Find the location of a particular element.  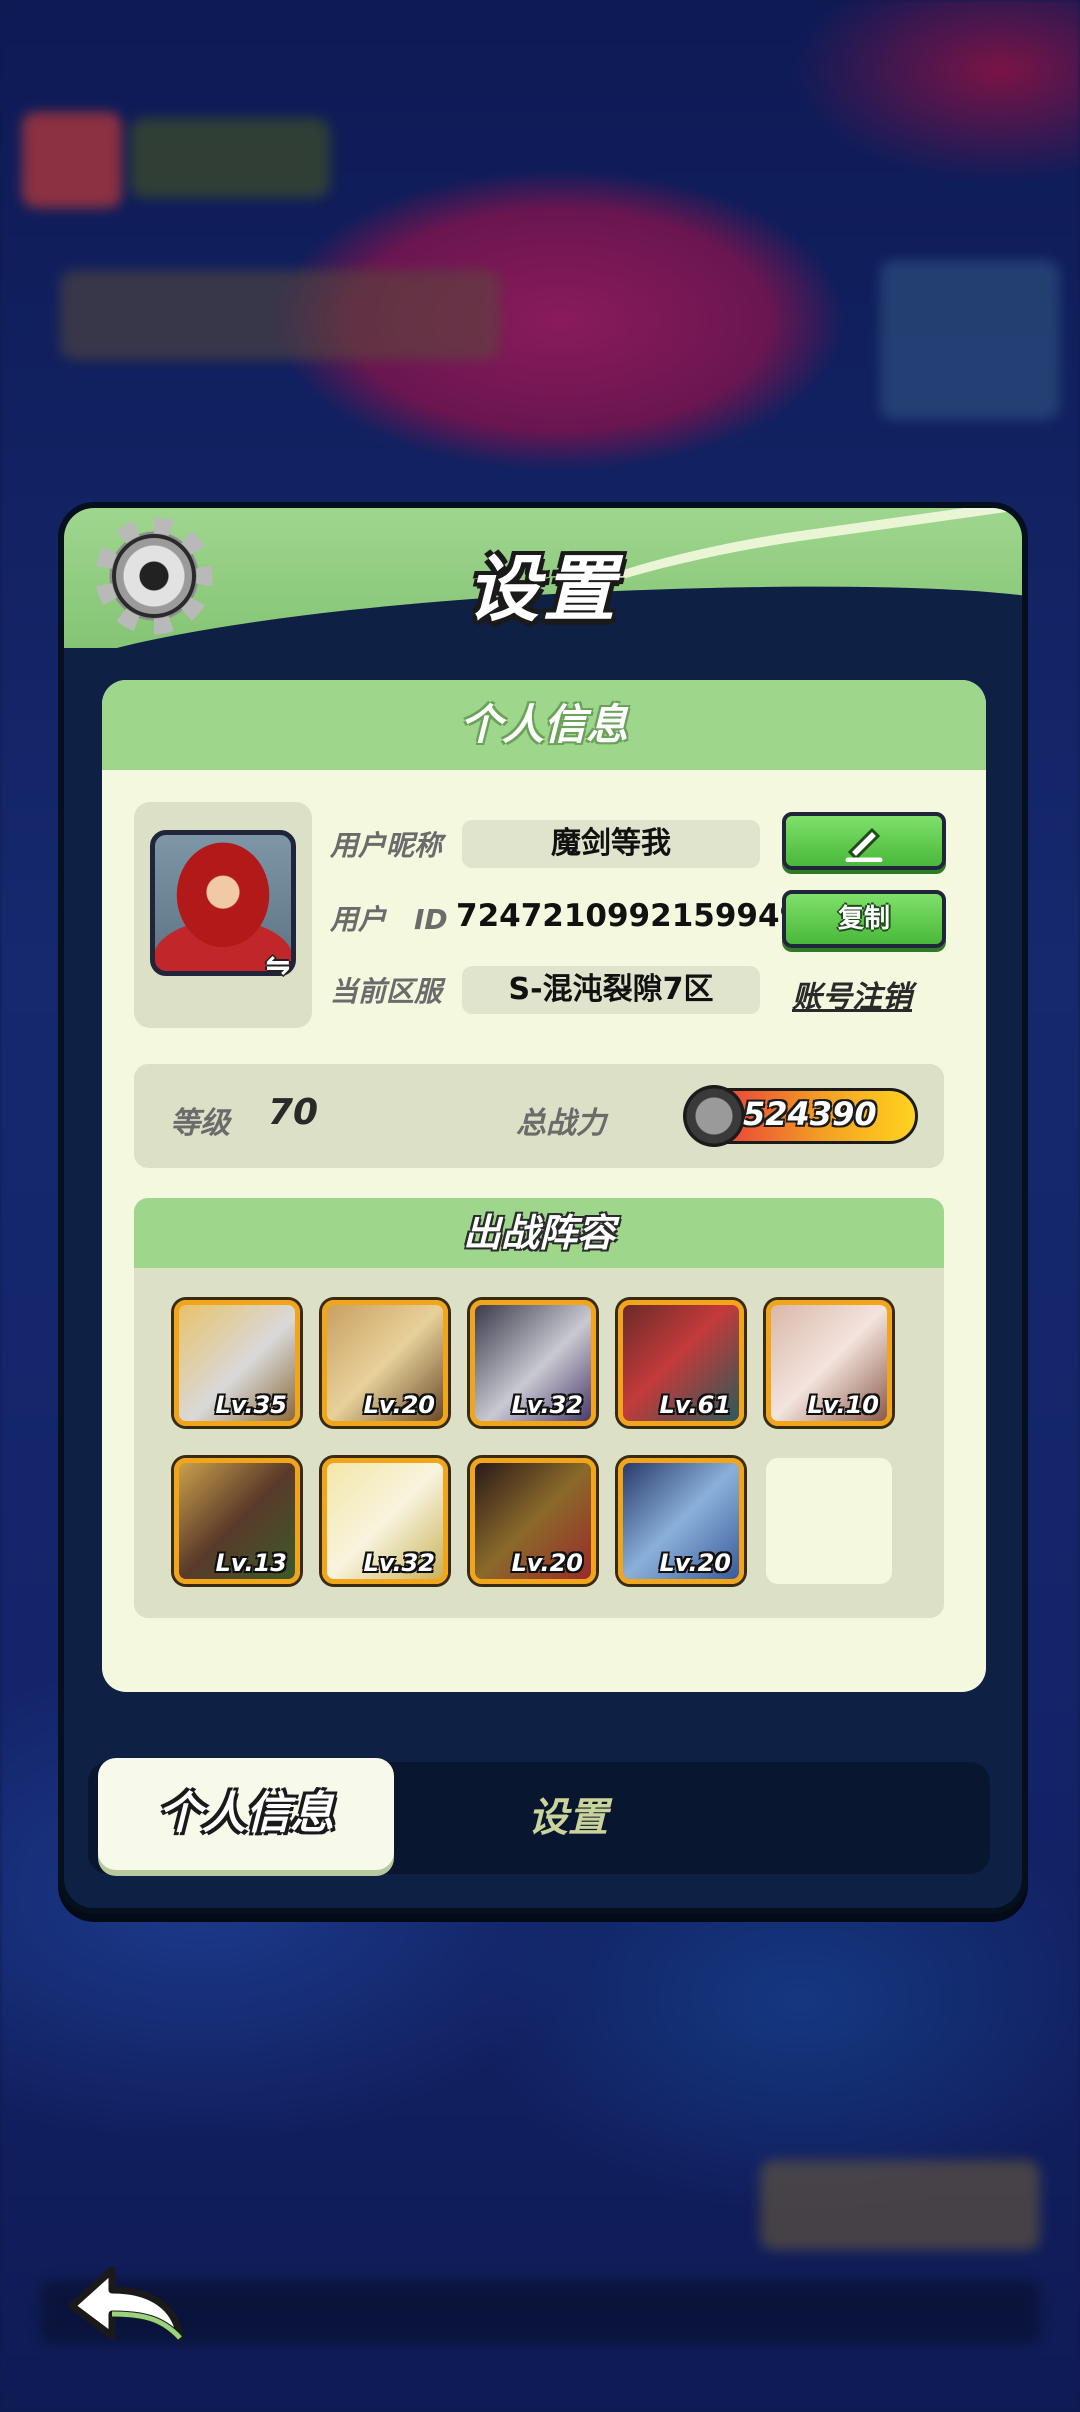

edit-nickname-button is located at coordinates (864, 841).